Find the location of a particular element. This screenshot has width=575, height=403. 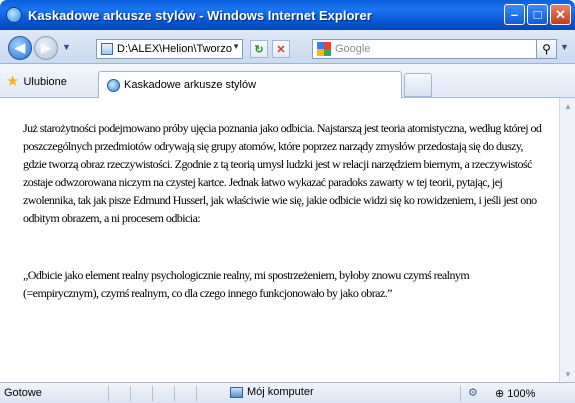

search-button: ⚲ is located at coordinates (546, 49).